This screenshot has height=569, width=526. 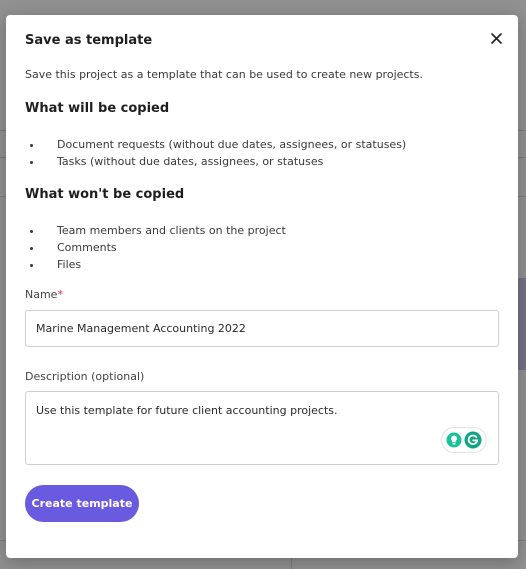 I want to click on close-button, so click(x=496, y=38).